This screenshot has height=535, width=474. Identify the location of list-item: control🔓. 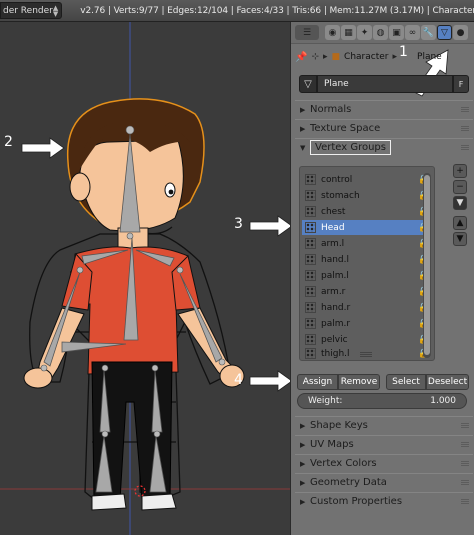
(365, 179).